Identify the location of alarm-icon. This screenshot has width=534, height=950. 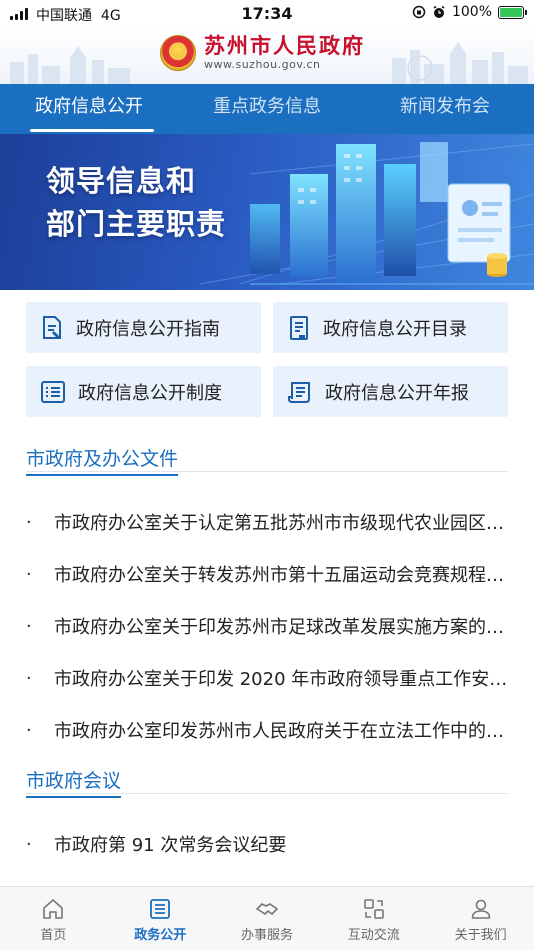
(439, 11).